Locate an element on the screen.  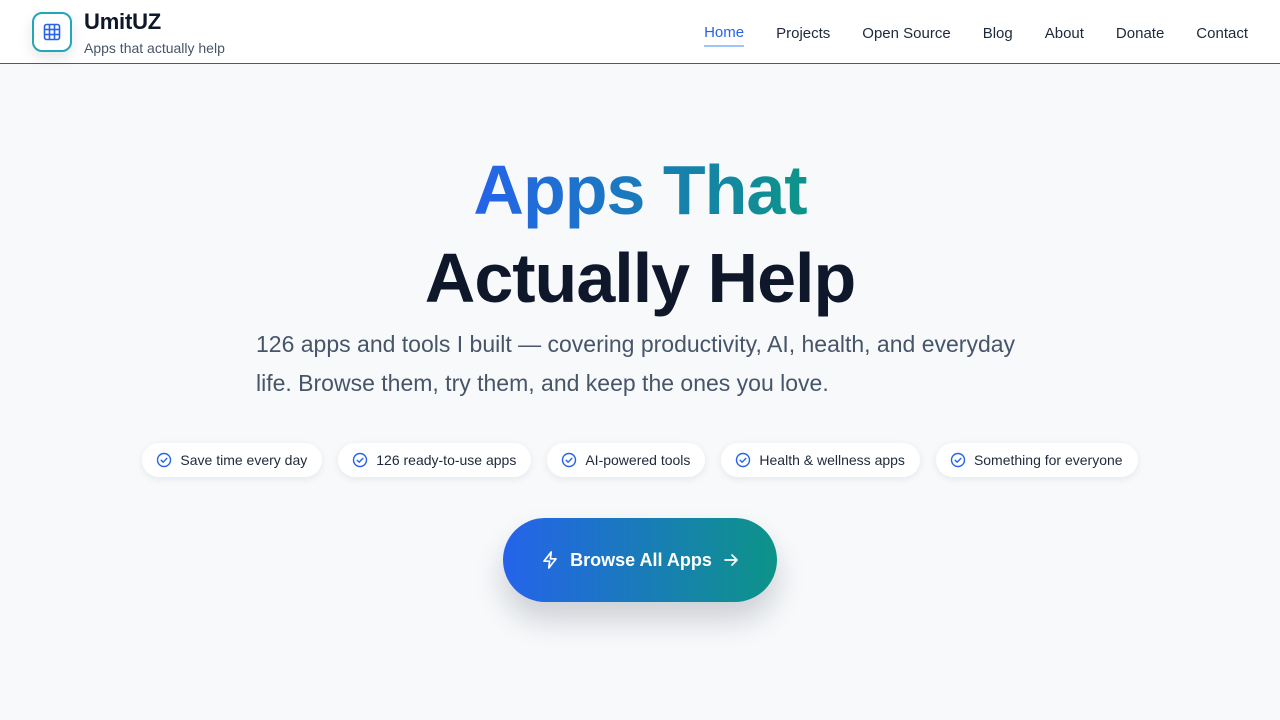
feature-pill-label: 126 ready-to-use apps is located at coordinates (446, 460).